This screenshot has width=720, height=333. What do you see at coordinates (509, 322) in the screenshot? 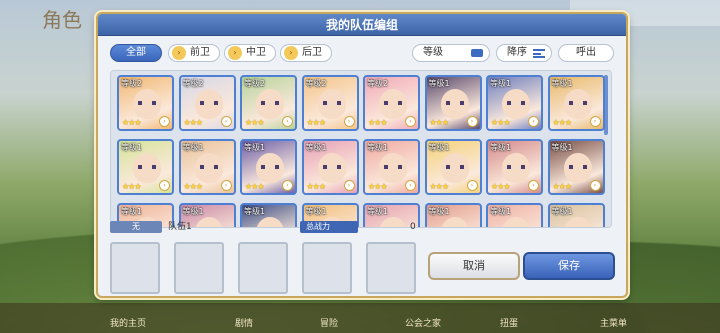
I see `nav-gacha: 扭蛋` at bounding box center [509, 322].